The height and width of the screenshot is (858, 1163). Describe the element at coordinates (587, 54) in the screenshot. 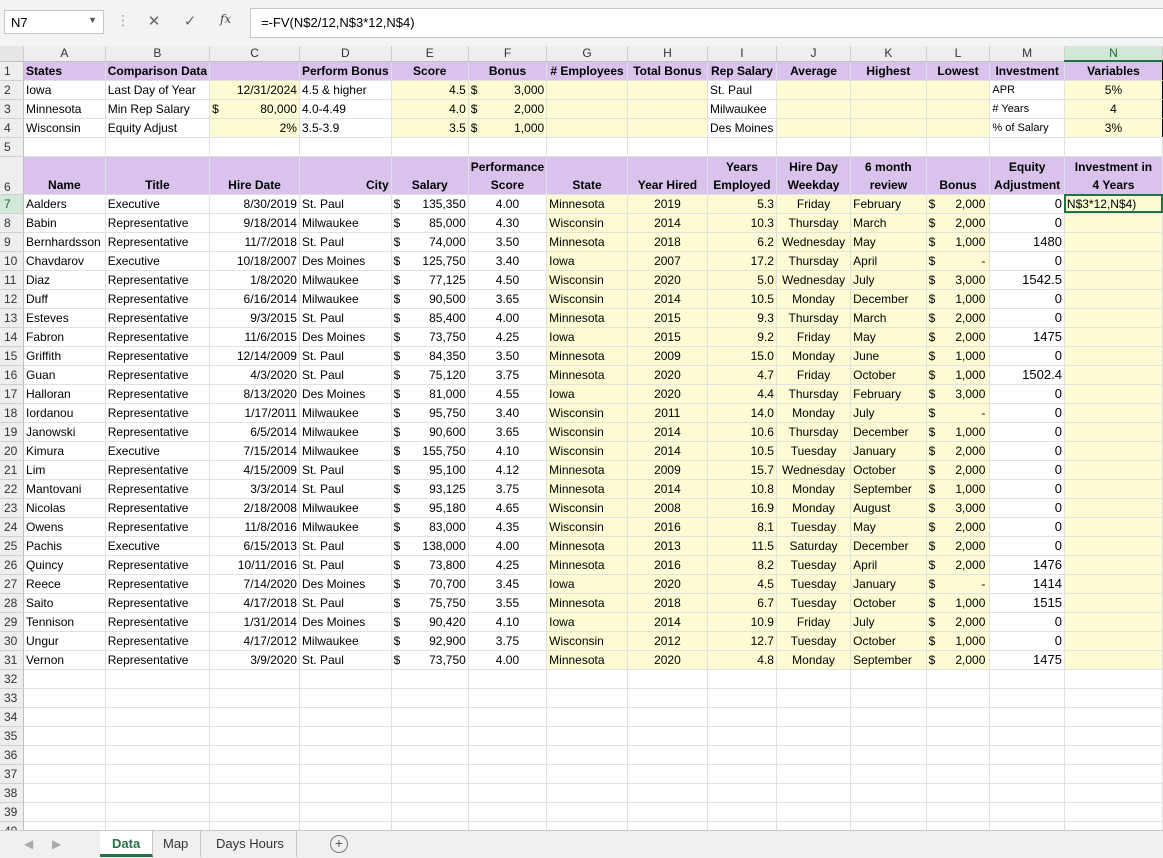

I see `column-header-g: G` at that location.